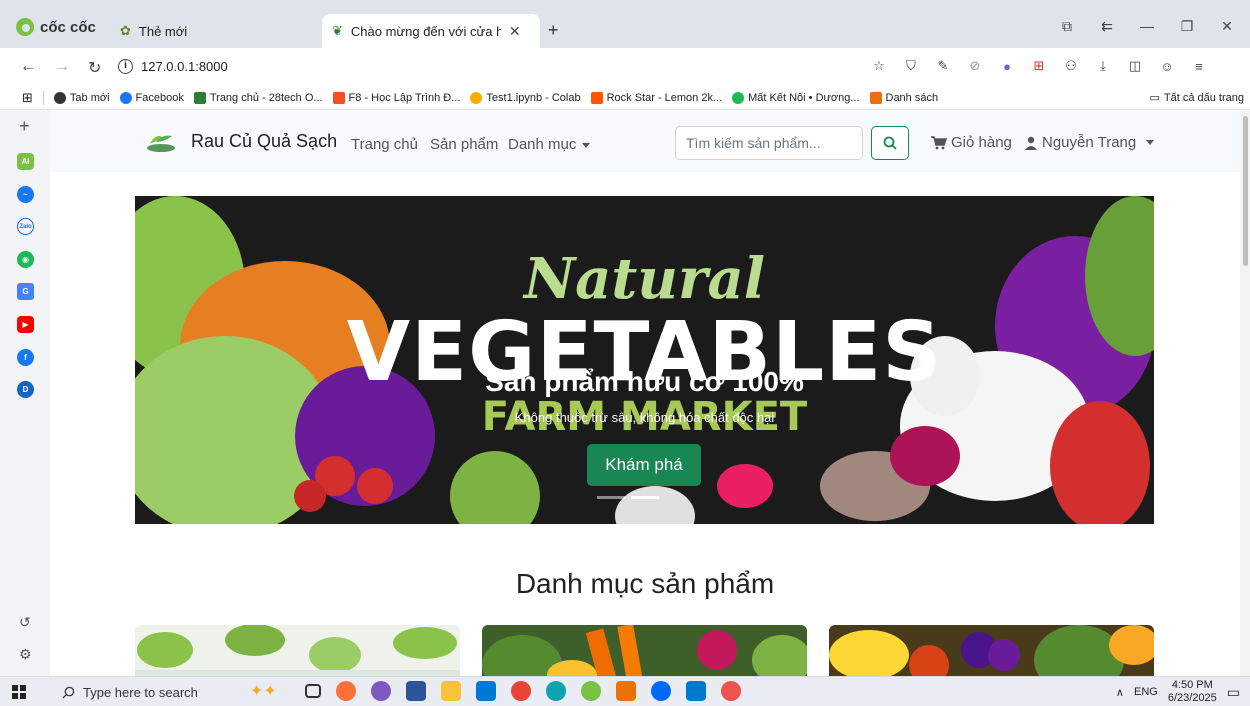 The width and height of the screenshot is (1250, 706). Describe the element at coordinates (1187, 26) in the screenshot. I see `restore-button: ❐` at that location.